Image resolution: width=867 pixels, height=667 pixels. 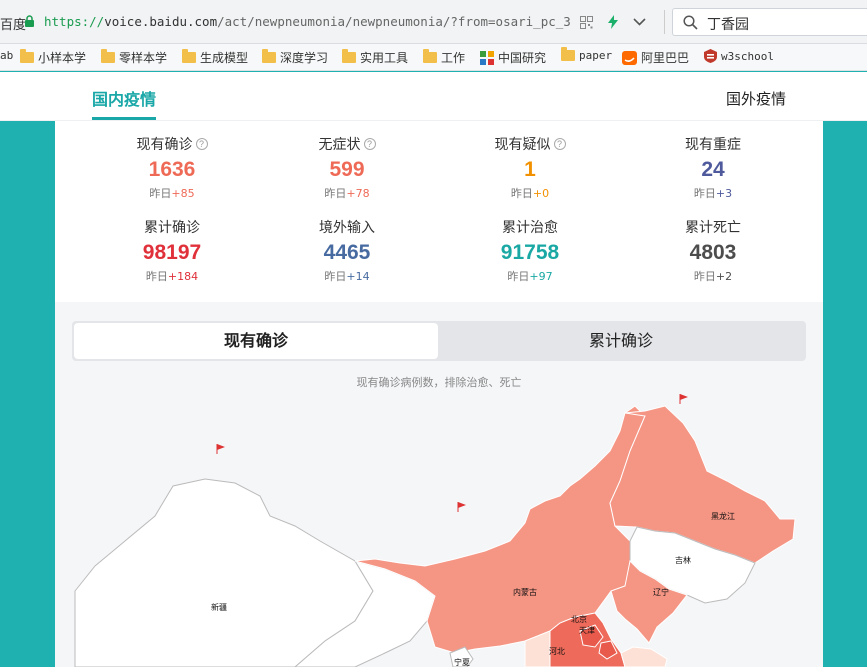 What do you see at coordinates (587, 630) in the screenshot?
I see `province-label-tianjin: 天津` at bounding box center [587, 630].